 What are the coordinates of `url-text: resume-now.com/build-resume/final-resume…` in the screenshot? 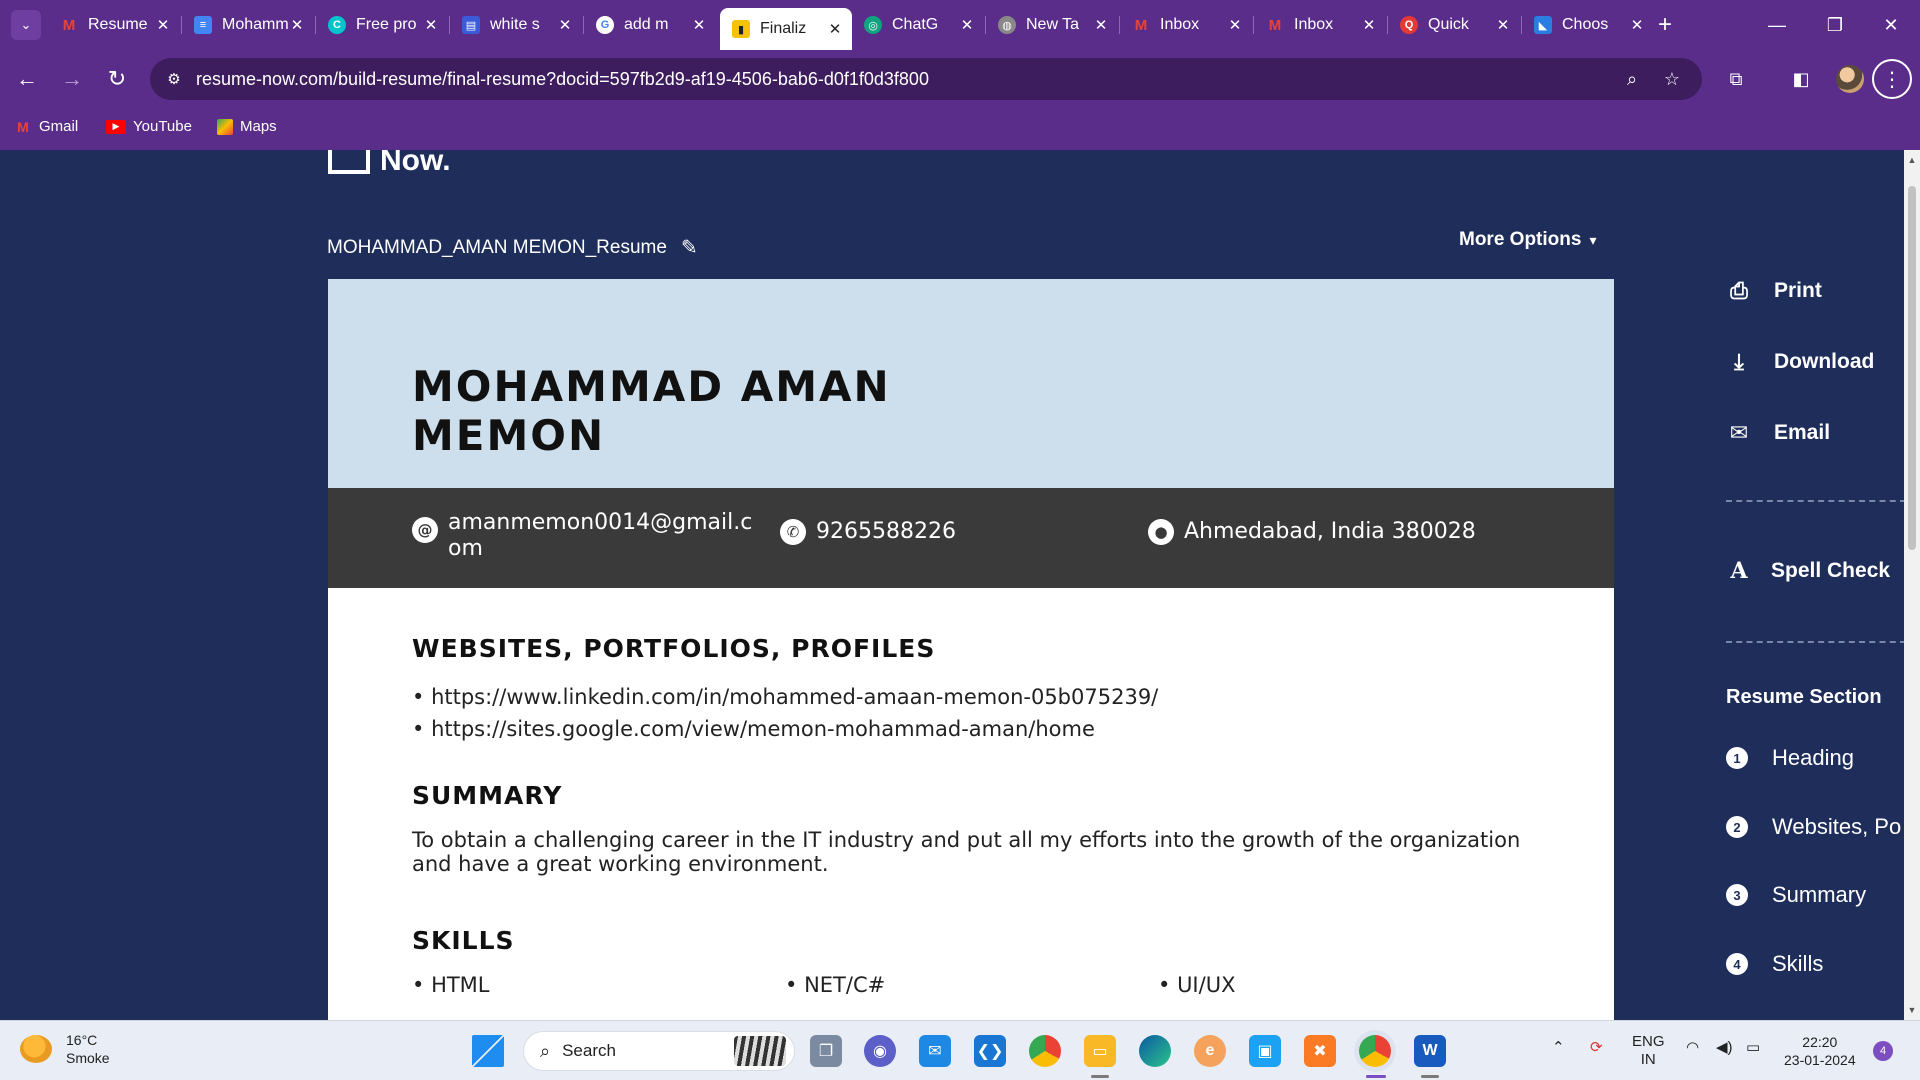 It's located at (562, 79).